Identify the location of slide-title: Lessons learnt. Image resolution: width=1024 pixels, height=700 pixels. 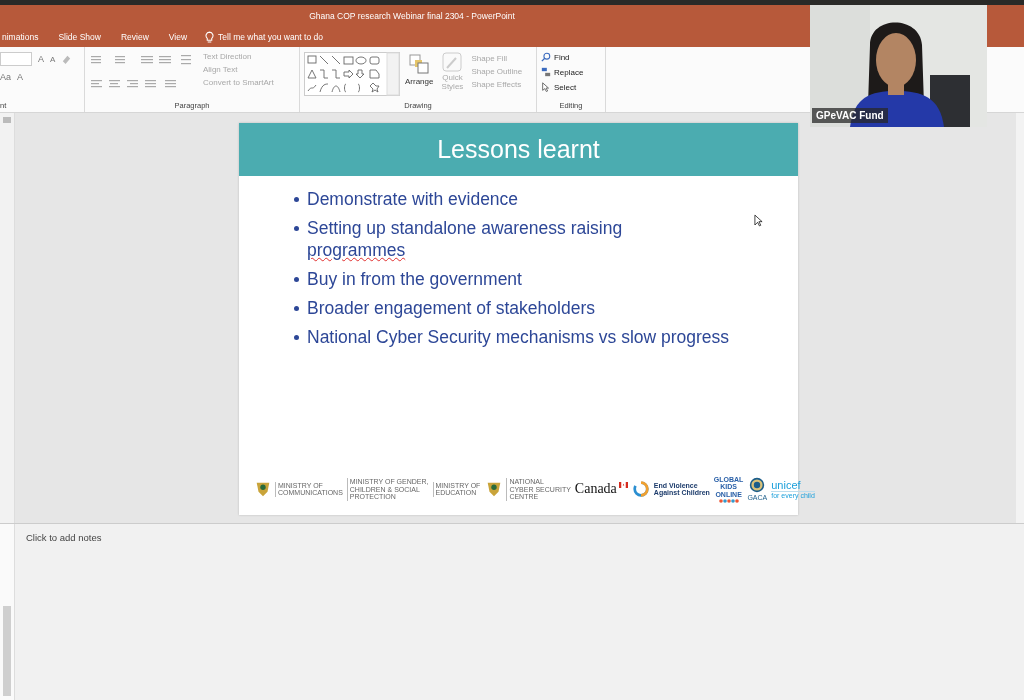
(518, 149).